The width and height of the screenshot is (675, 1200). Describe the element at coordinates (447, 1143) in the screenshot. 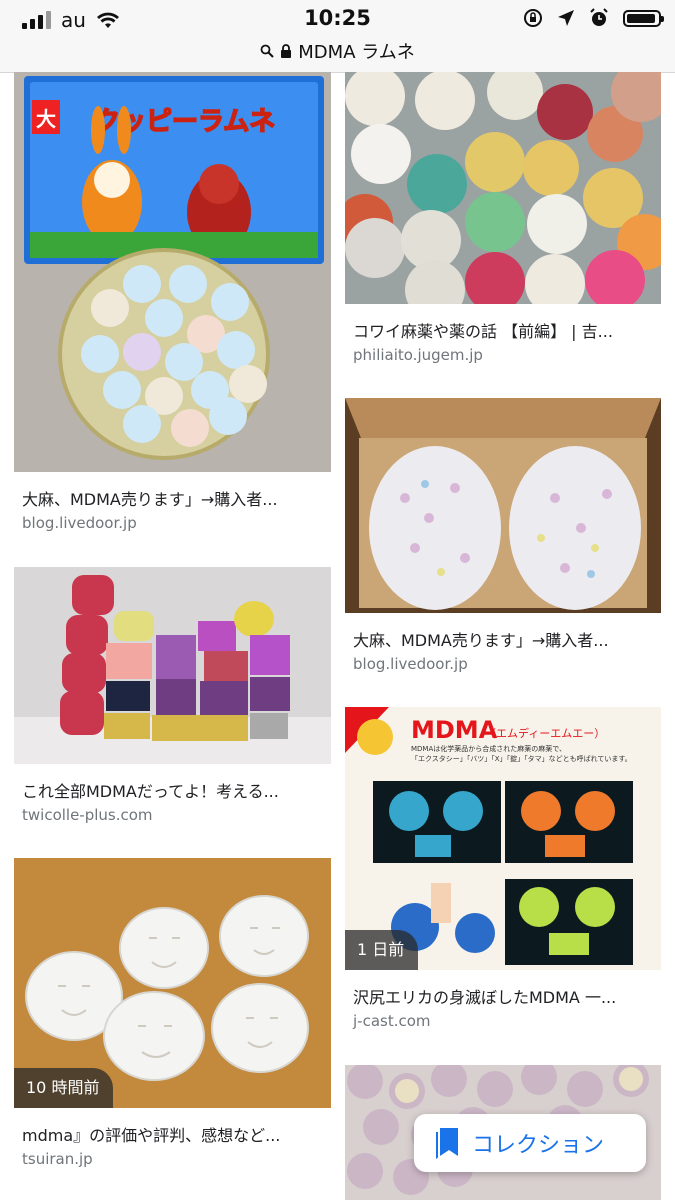

I see `bookmark-collection-icon` at that location.